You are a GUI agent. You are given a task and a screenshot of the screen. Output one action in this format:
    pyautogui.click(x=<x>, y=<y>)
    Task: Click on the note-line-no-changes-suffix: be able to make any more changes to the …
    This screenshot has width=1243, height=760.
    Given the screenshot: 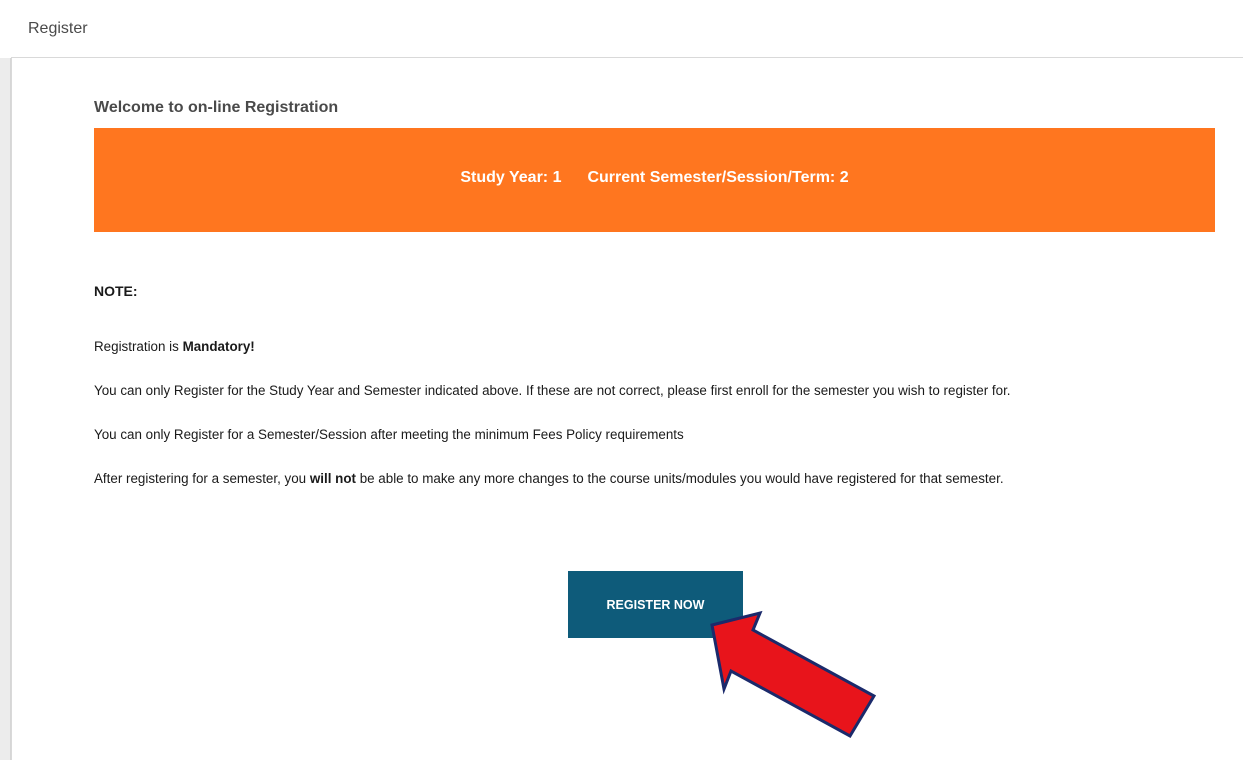 What is the action you would take?
    pyautogui.click(x=679, y=478)
    